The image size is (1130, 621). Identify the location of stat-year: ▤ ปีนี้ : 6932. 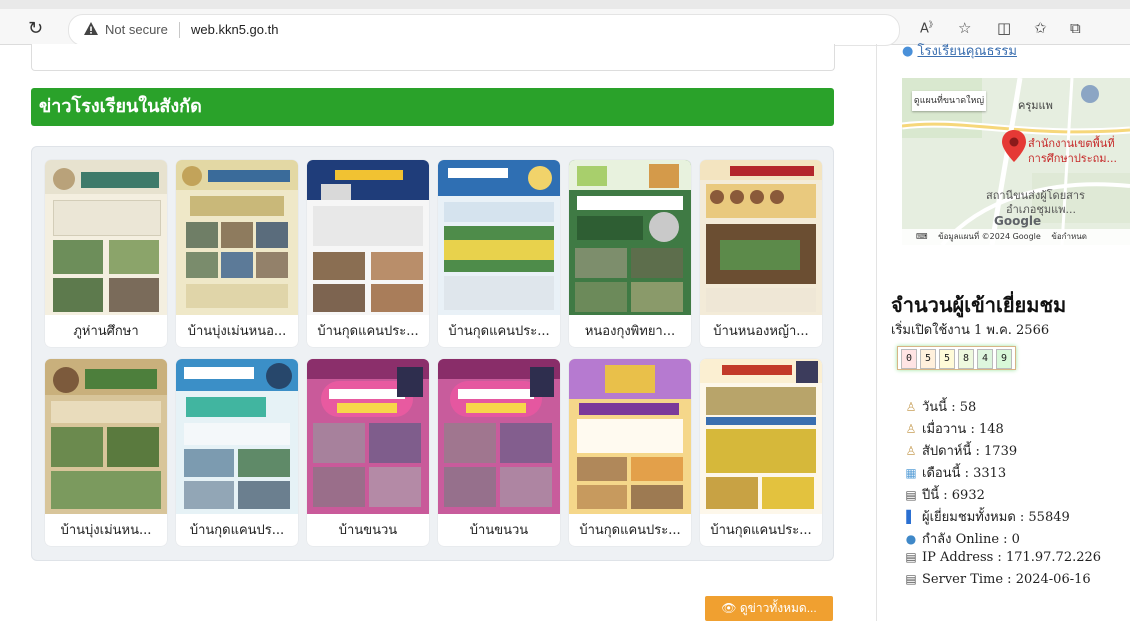
(944, 494).